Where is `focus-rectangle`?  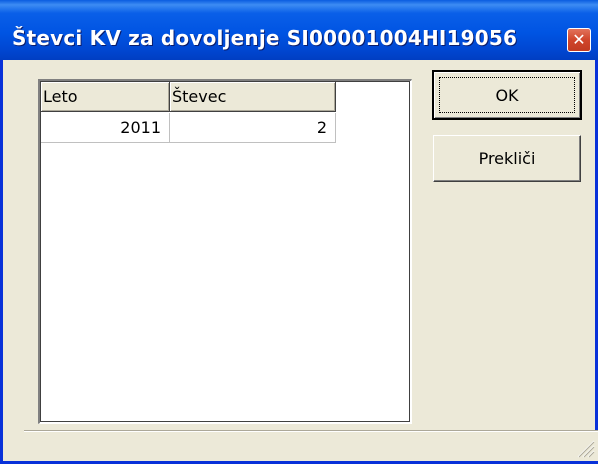 focus-rectangle is located at coordinates (507, 95).